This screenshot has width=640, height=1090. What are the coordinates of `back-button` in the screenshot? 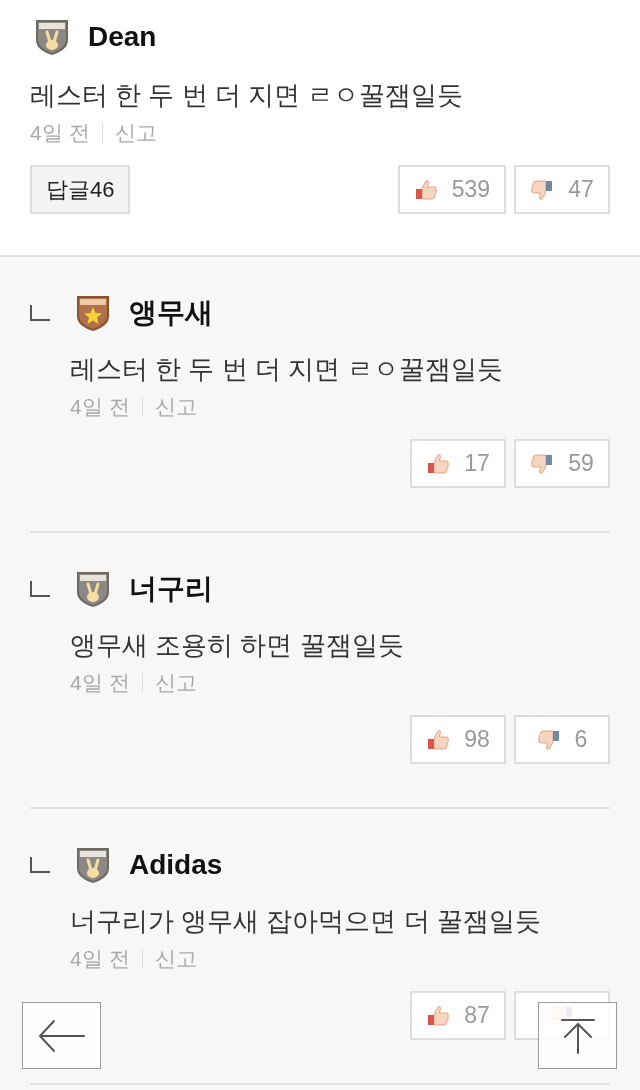 It's located at (61, 1035).